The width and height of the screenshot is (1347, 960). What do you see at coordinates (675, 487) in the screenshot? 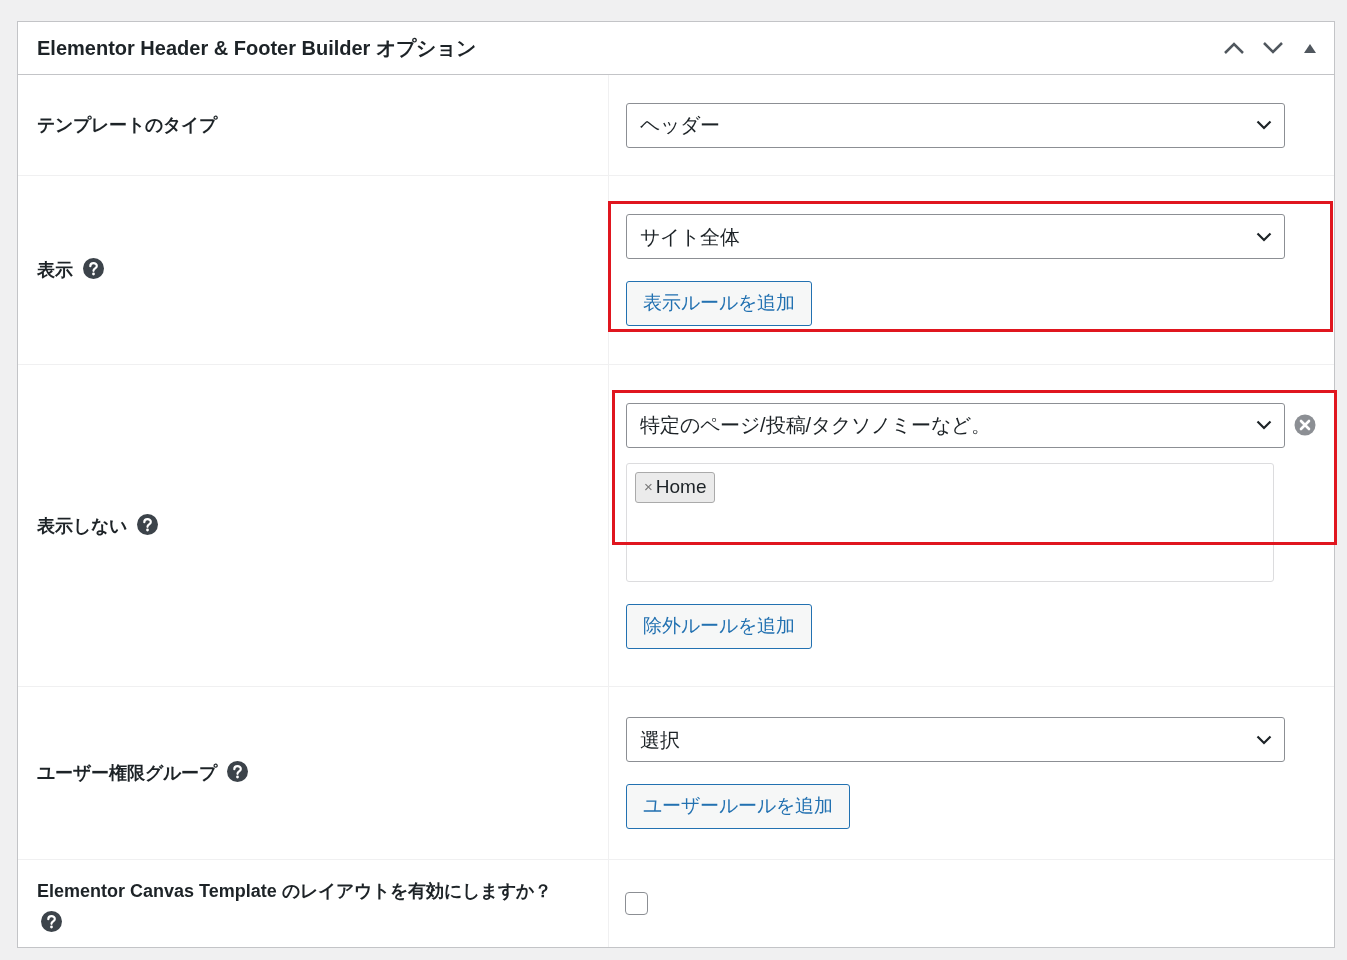
I see `selected-tag: ×Home` at bounding box center [675, 487].